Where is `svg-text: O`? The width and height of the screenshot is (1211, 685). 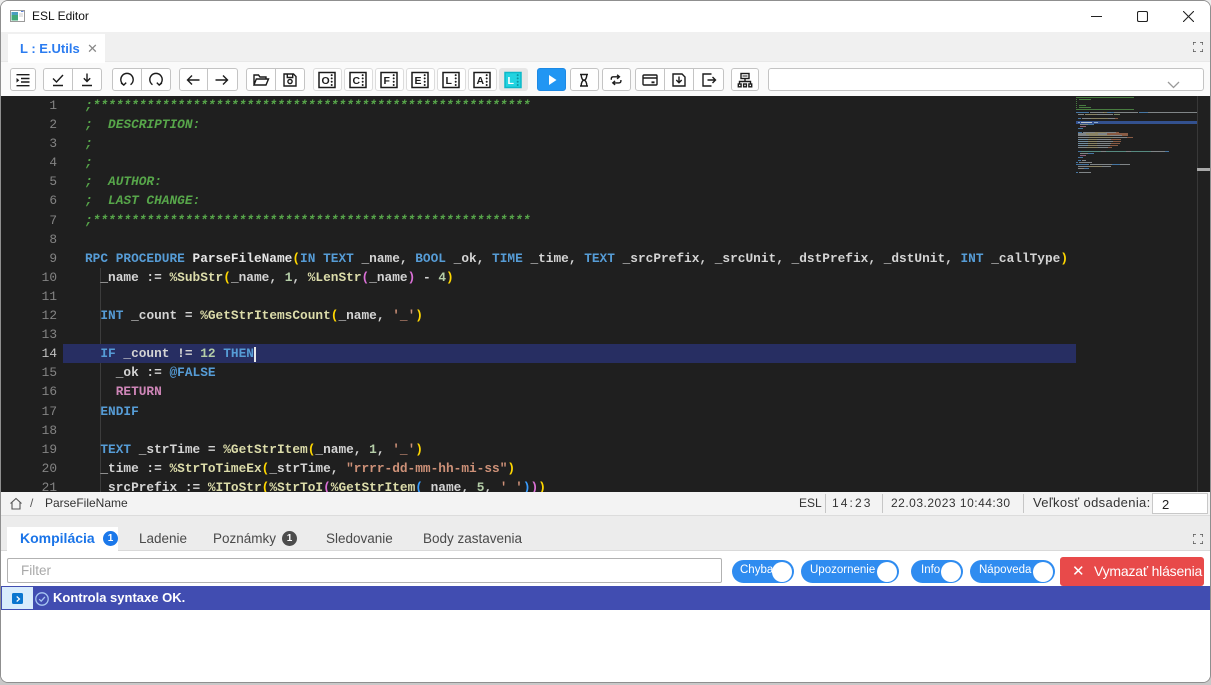
svg-text: O is located at coordinates (326, 81).